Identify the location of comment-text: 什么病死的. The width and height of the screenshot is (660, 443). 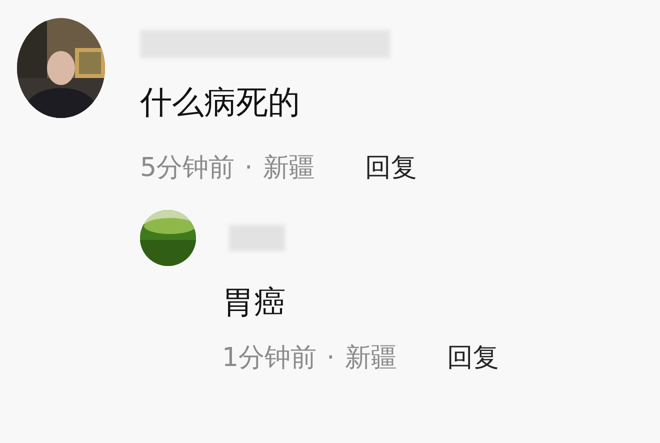
(220, 102).